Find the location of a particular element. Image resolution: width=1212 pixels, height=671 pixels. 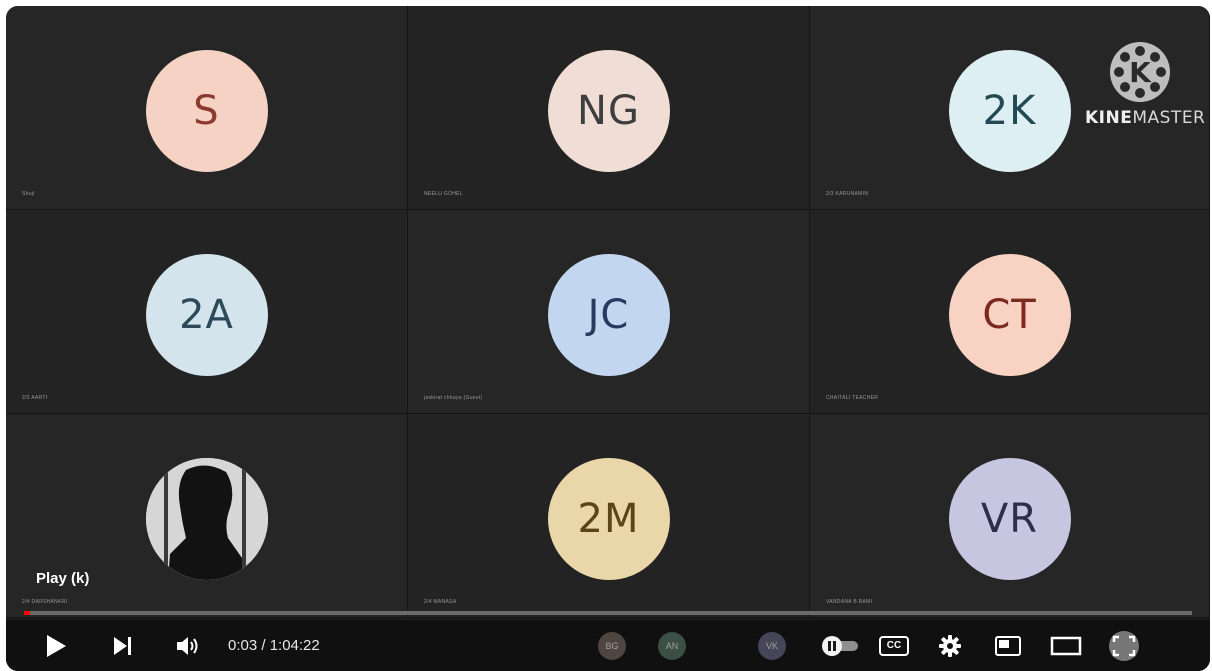

participant-tile: S Shuji is located at coordinates (207, 108).